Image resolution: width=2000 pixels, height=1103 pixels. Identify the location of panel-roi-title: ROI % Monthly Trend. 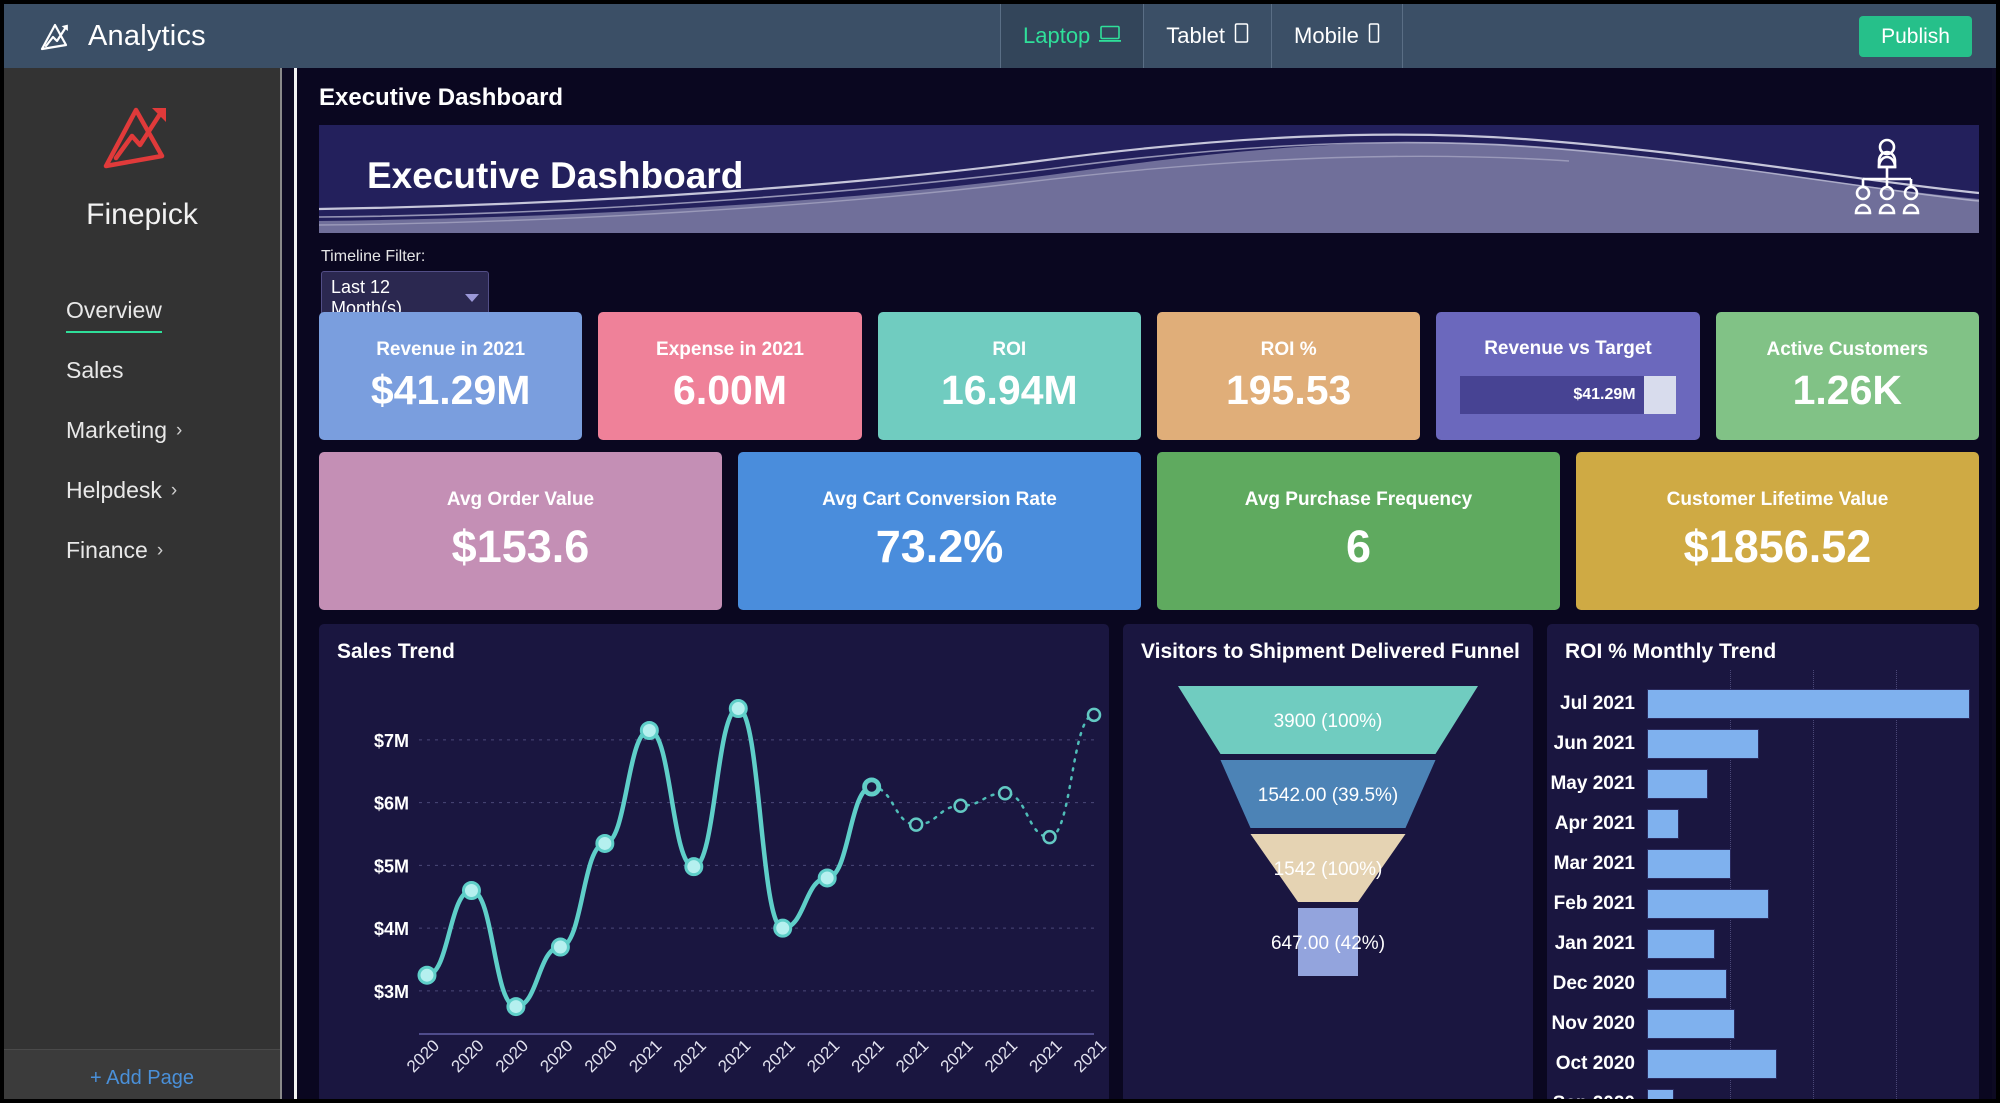
(1671, 651).